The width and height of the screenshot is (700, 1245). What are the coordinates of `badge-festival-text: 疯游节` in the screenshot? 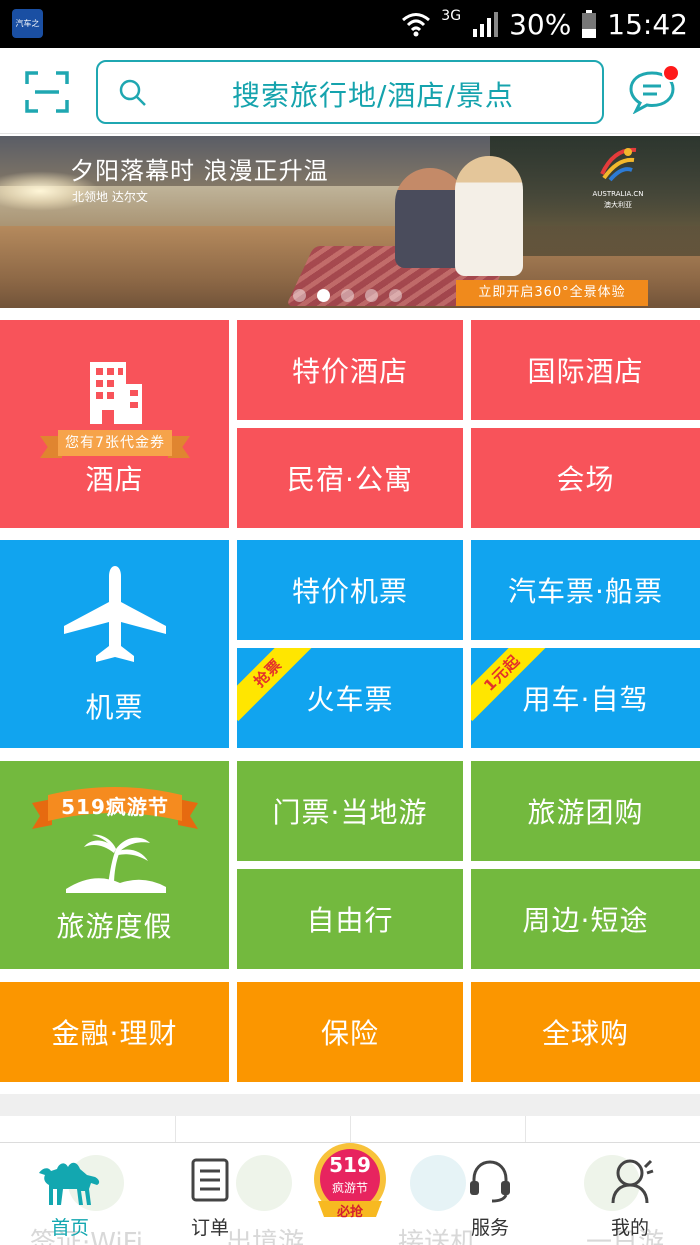 It's located at (349, 1188).